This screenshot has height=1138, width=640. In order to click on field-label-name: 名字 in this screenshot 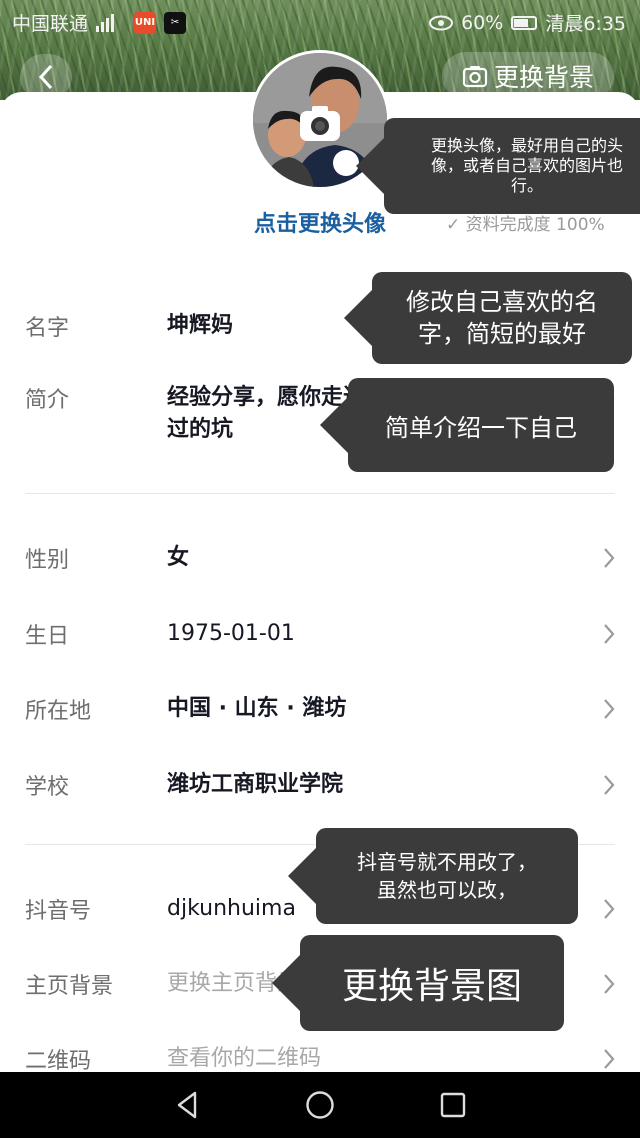, I will do `click(47, 328)`.